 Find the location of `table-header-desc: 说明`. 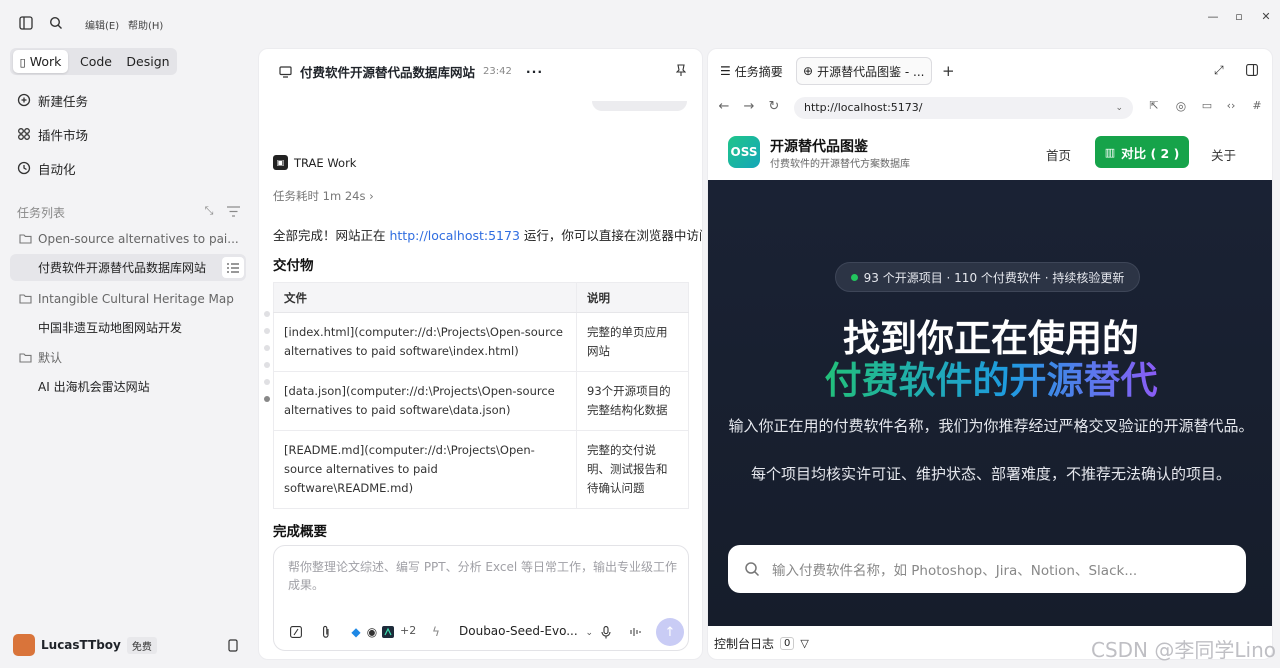

table-header-desc: 说明 is located at coordinates (632, 297).